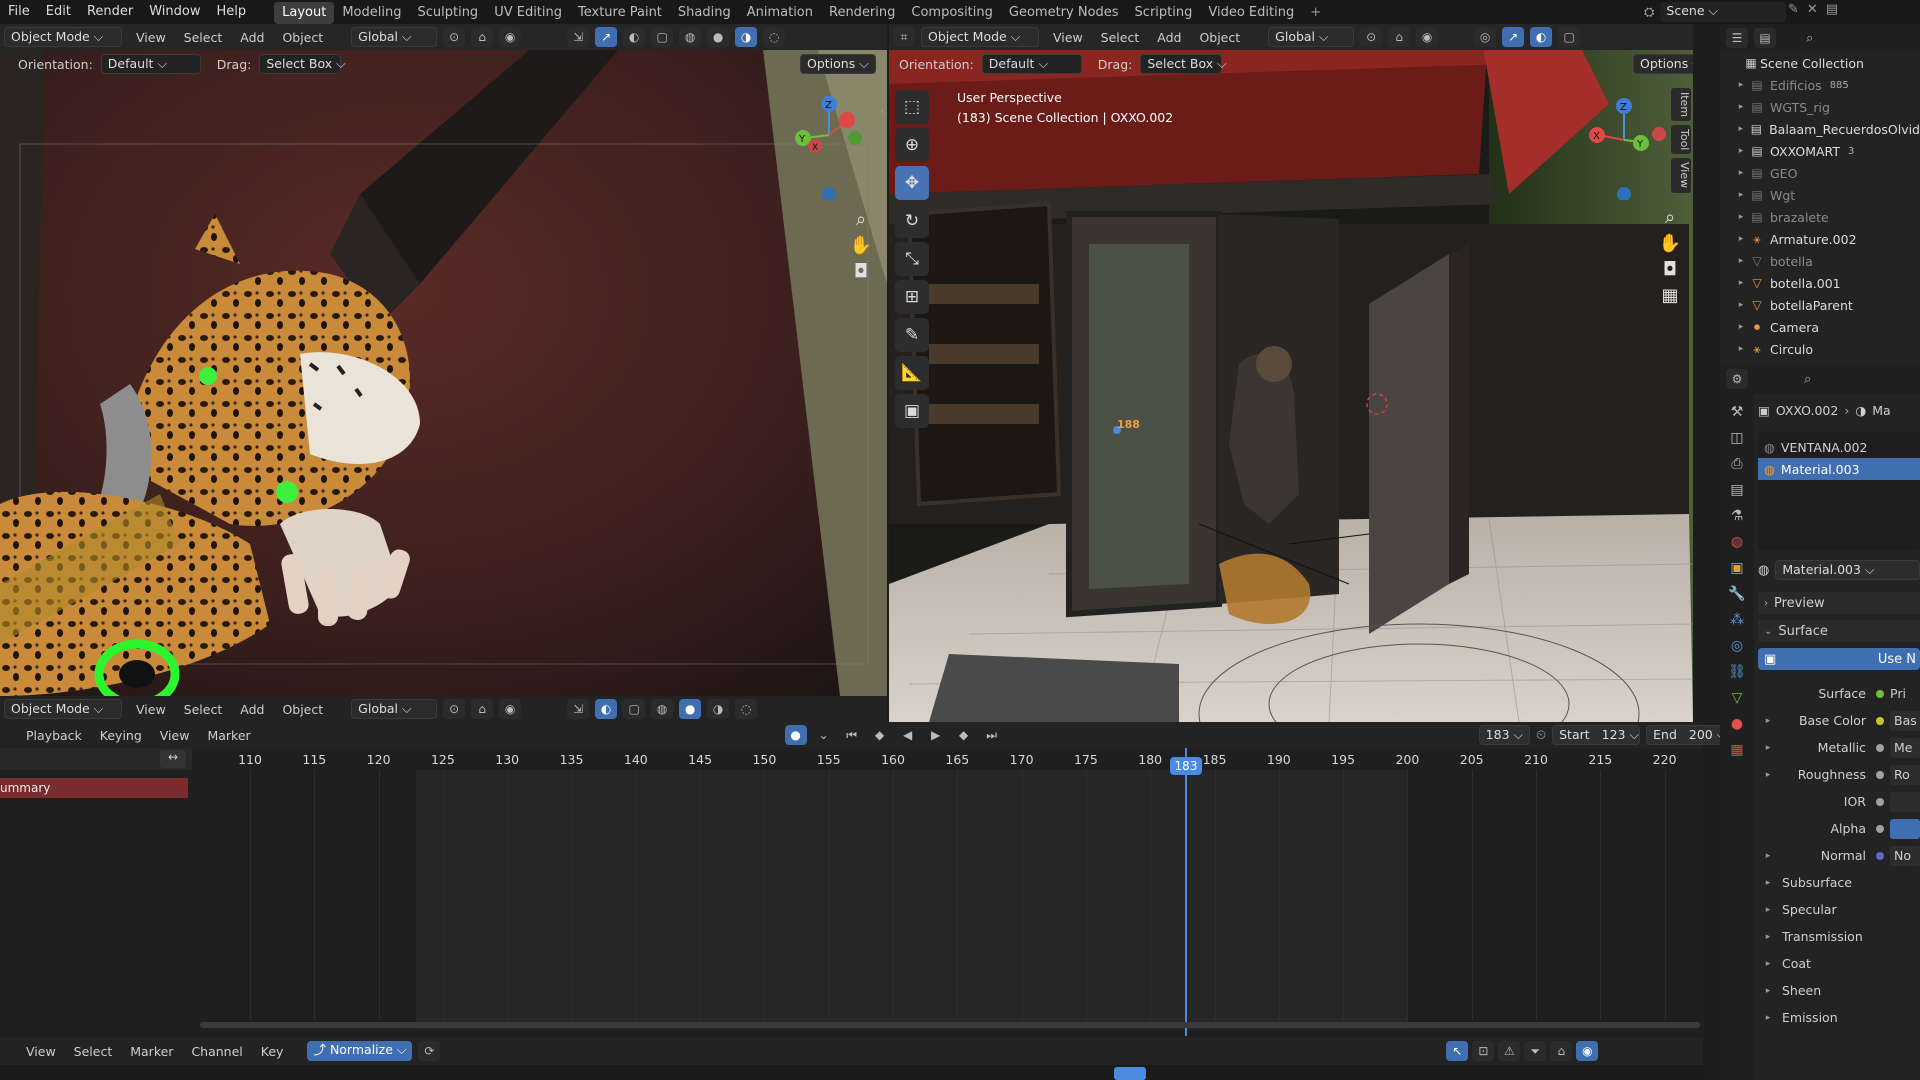  What do you see at coordinates (1541, 37) in the screenshot?
I see `overlay-icon-right: ◐` at bounding box center [1541, 37].